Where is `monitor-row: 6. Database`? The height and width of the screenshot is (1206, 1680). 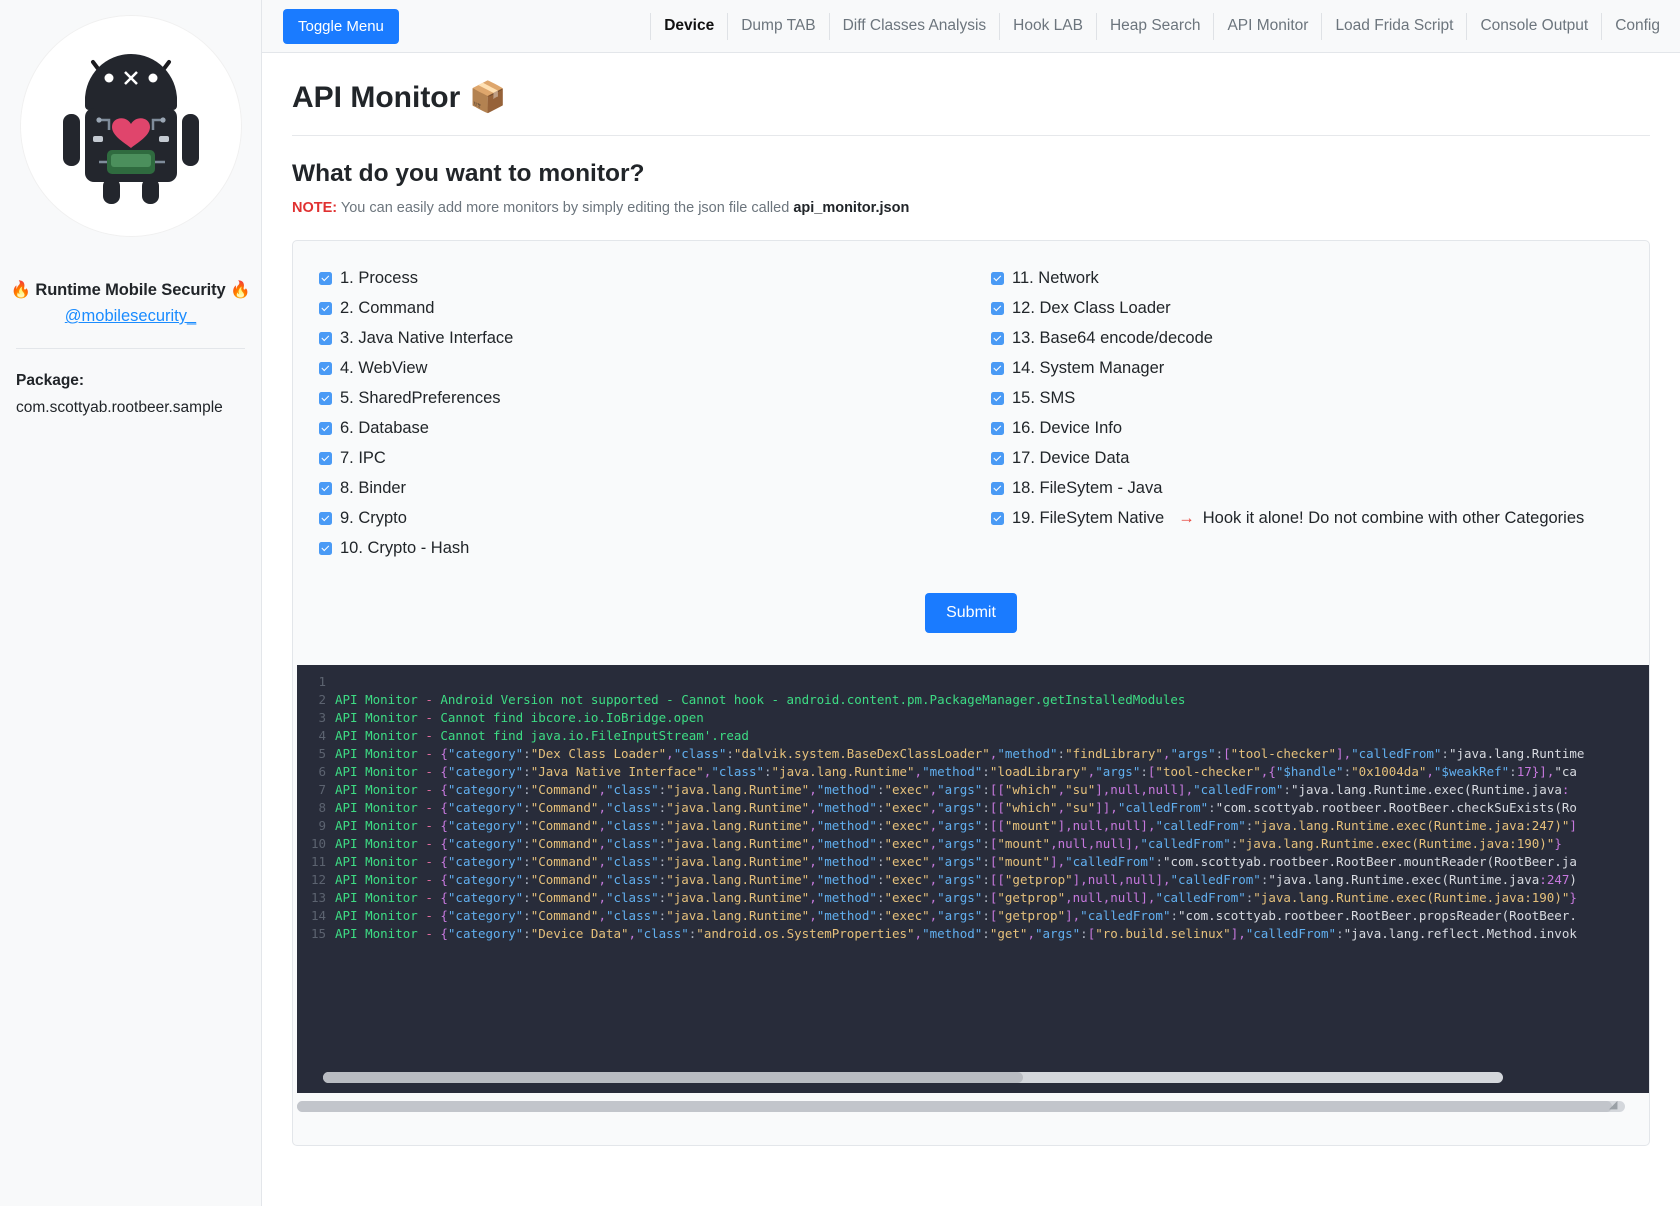 monitor-row: 6. Database is located at coordinates (645, 428).